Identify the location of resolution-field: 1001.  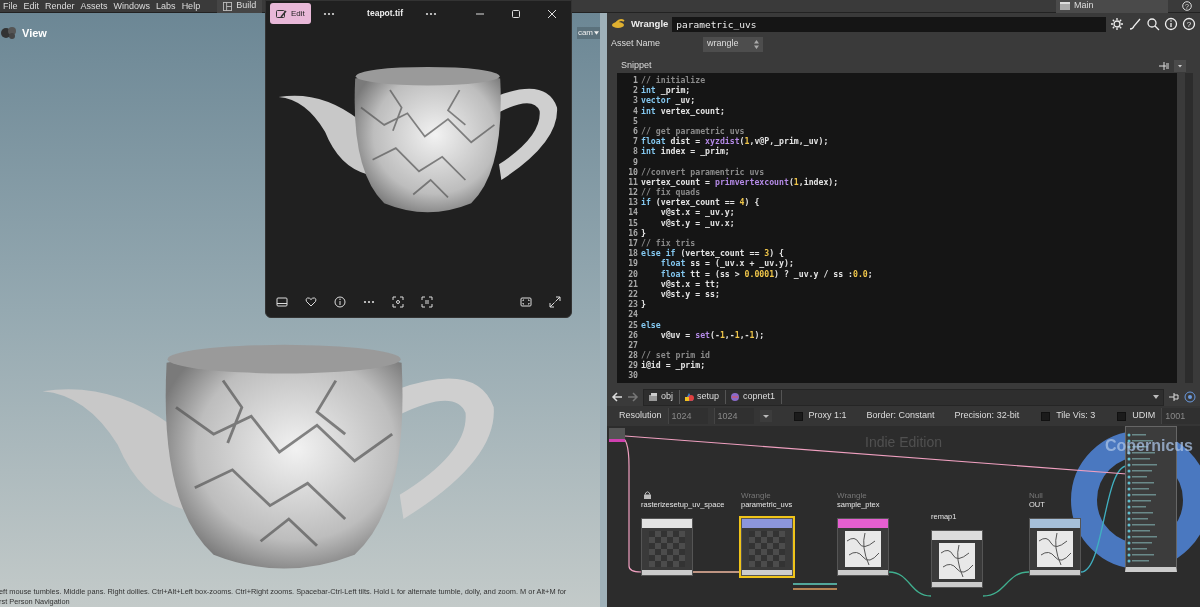
(1180, 416).